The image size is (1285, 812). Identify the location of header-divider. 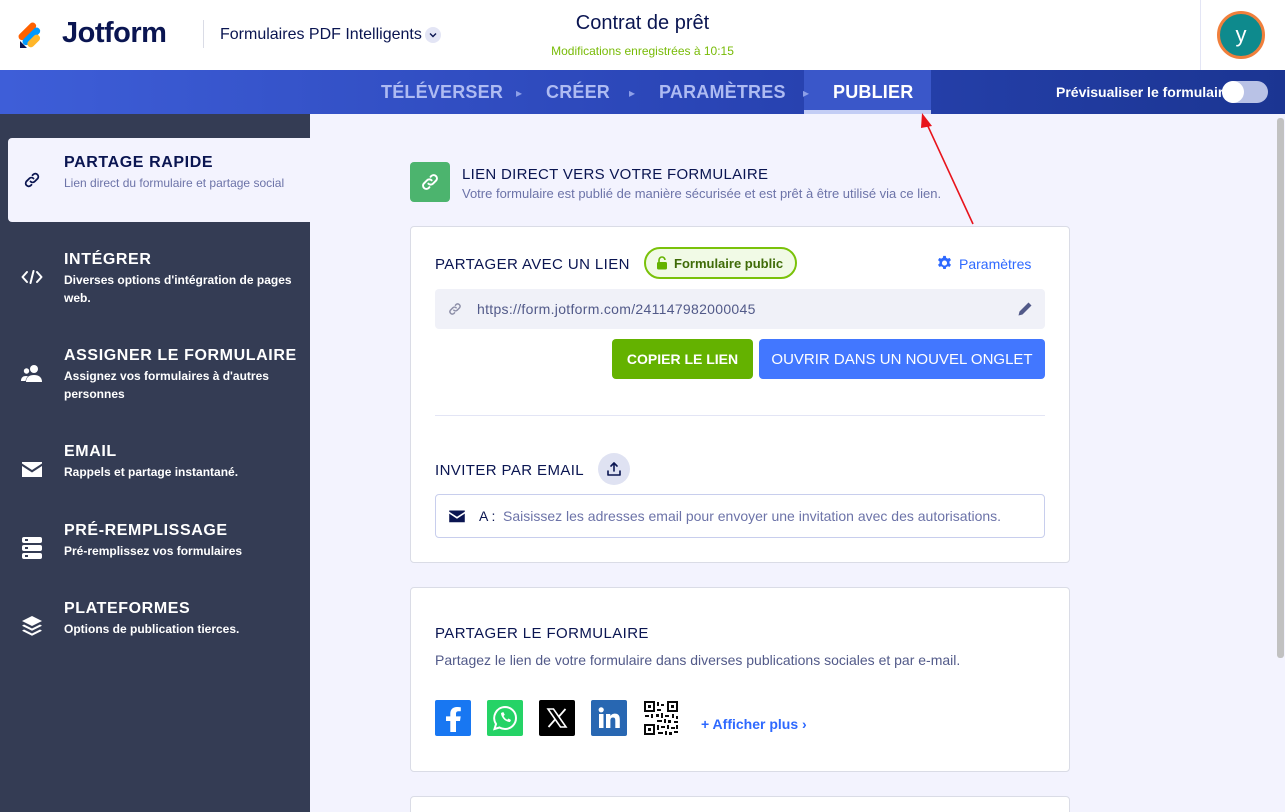
(203, 34).